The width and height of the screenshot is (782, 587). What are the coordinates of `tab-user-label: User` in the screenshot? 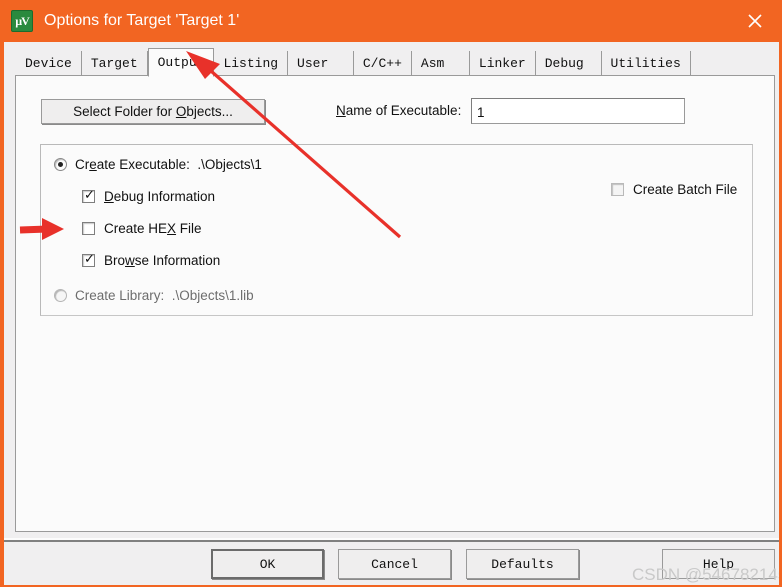 It's located at (313, 63).